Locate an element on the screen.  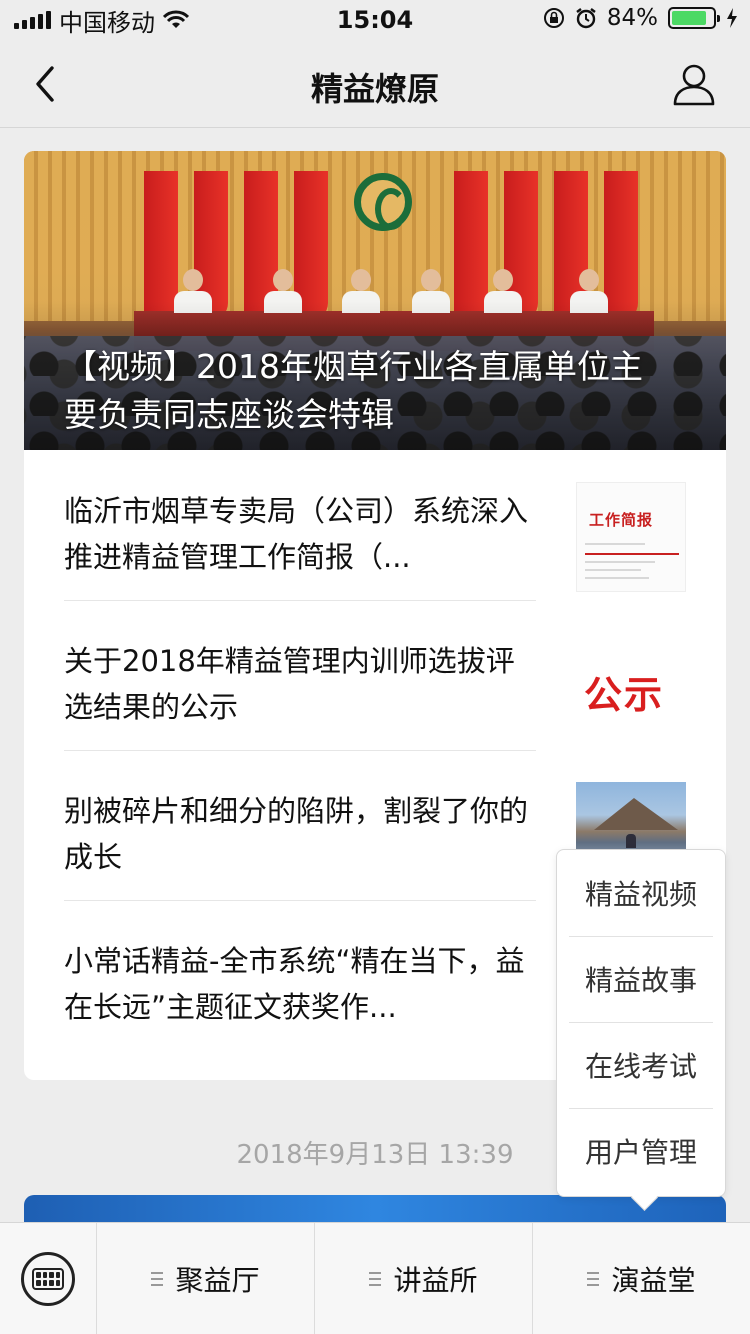
page-title: 精益燎原 is located at coordinates (374, 89).